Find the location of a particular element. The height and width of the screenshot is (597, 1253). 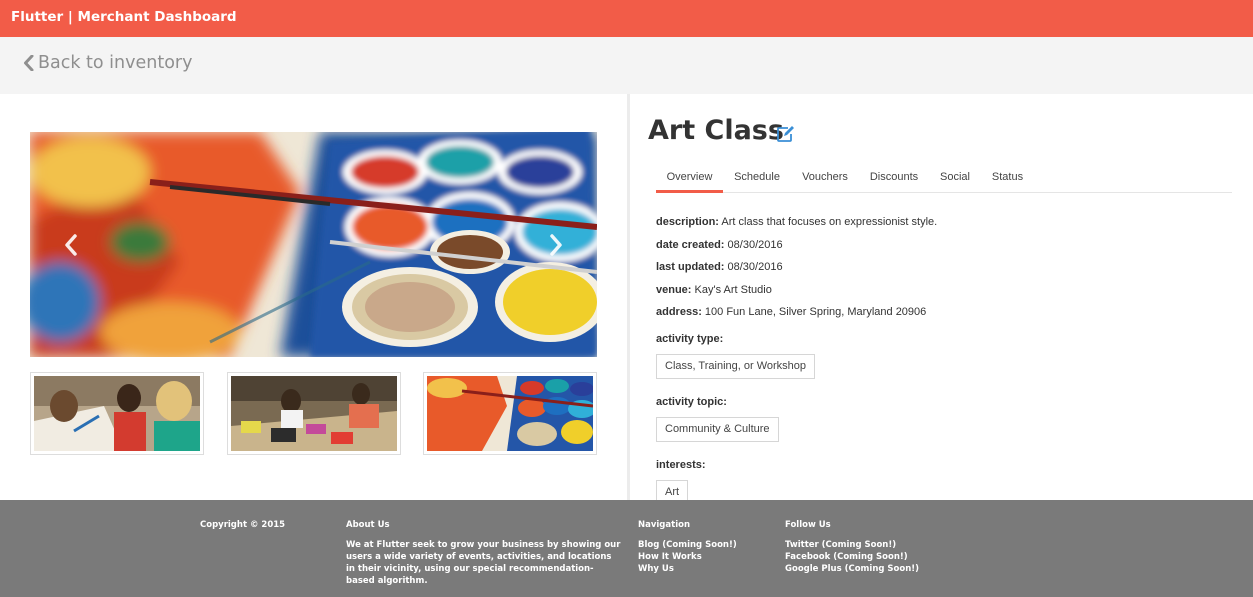

venue-field: venue: Kay's Art Studio is located at coordinates (714, 290).